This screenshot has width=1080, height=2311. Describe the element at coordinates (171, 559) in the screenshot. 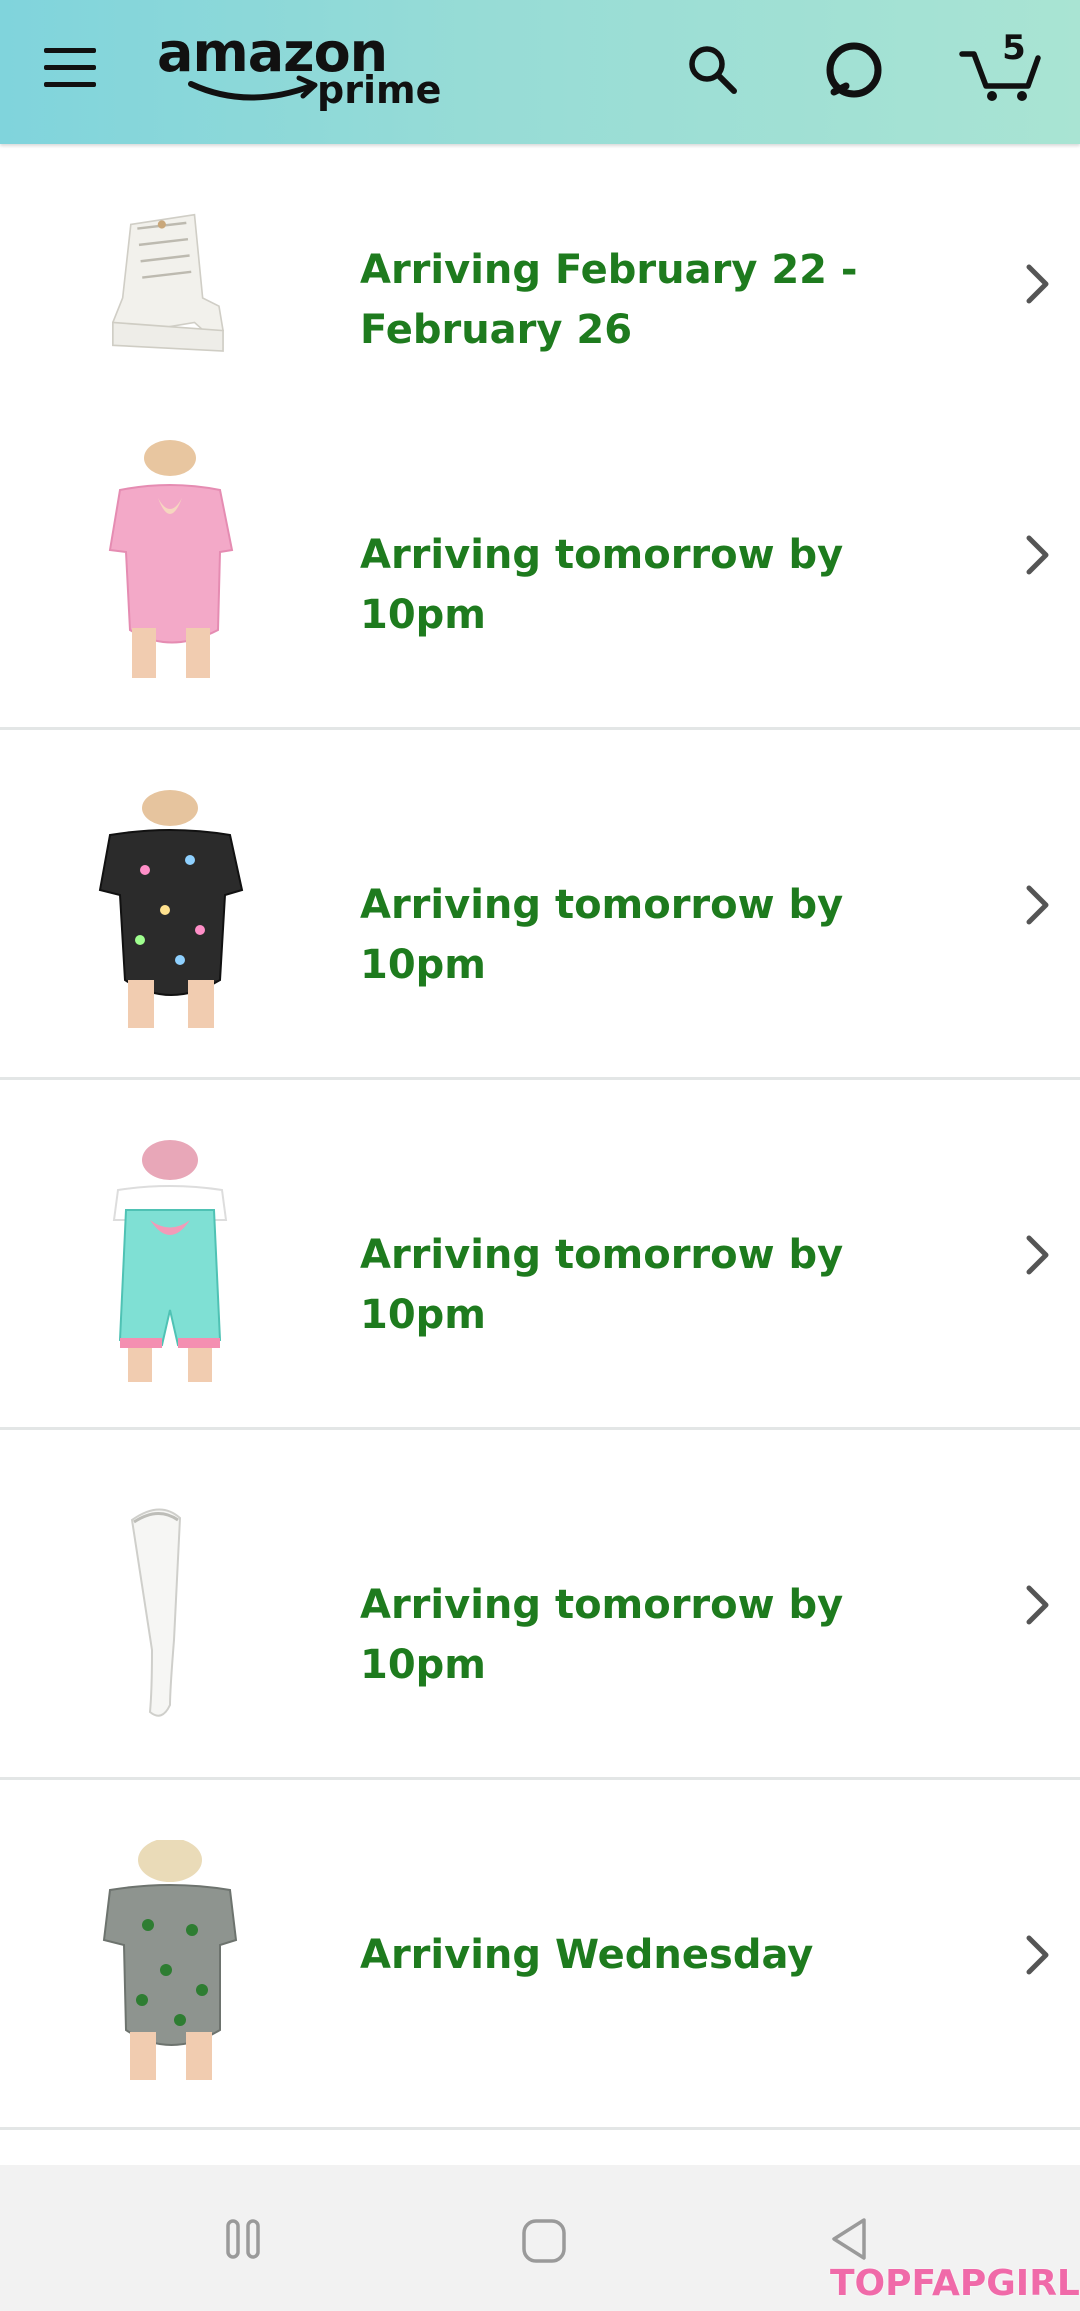

I see `product-thumbnail-pink-bodysuit` at that location.